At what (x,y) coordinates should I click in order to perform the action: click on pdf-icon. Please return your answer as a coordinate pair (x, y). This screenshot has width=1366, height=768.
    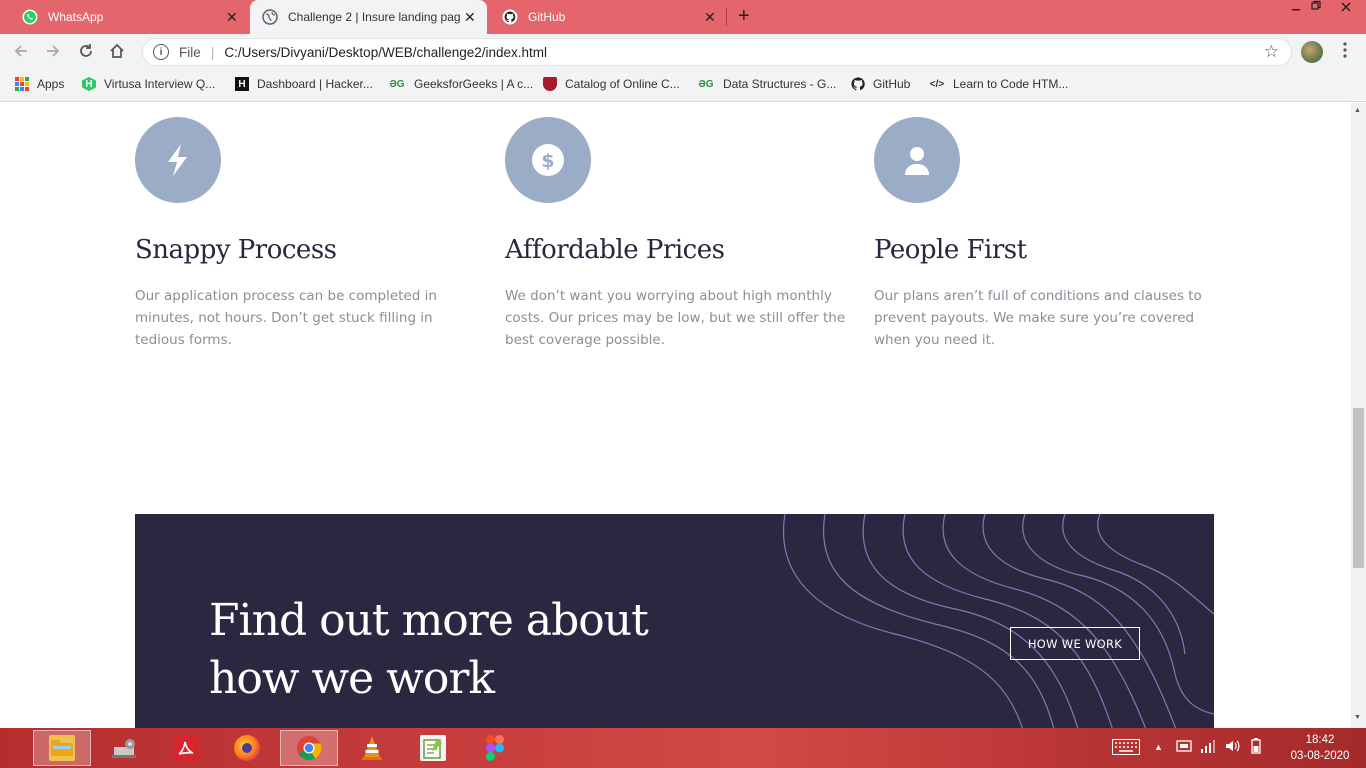
    Looking at the image, I should click on (186, 748).